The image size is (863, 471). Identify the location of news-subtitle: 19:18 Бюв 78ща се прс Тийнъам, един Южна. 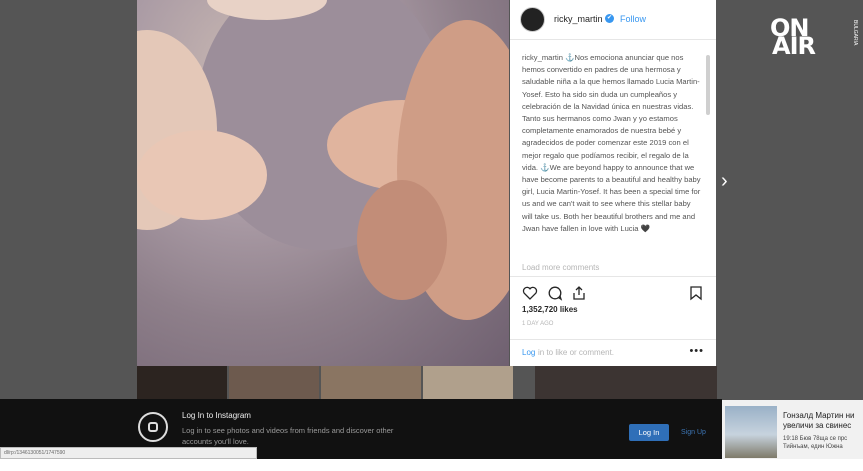
(815, 443).